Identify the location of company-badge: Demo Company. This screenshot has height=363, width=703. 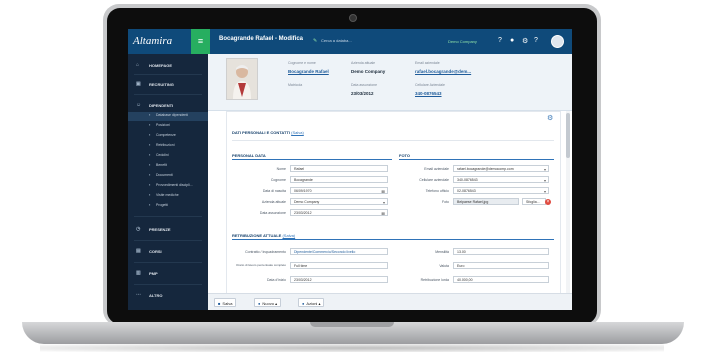
(462, 41).